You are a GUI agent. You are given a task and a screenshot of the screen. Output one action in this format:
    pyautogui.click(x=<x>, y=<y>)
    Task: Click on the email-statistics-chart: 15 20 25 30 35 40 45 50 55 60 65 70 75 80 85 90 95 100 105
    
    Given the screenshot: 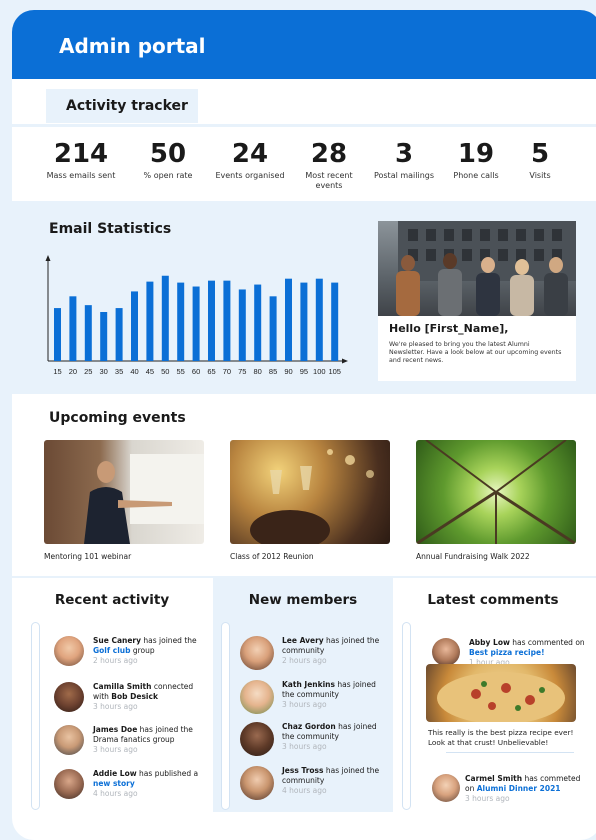 What is the action you would take?
    pyautogui.click(x=196, y=315)
    